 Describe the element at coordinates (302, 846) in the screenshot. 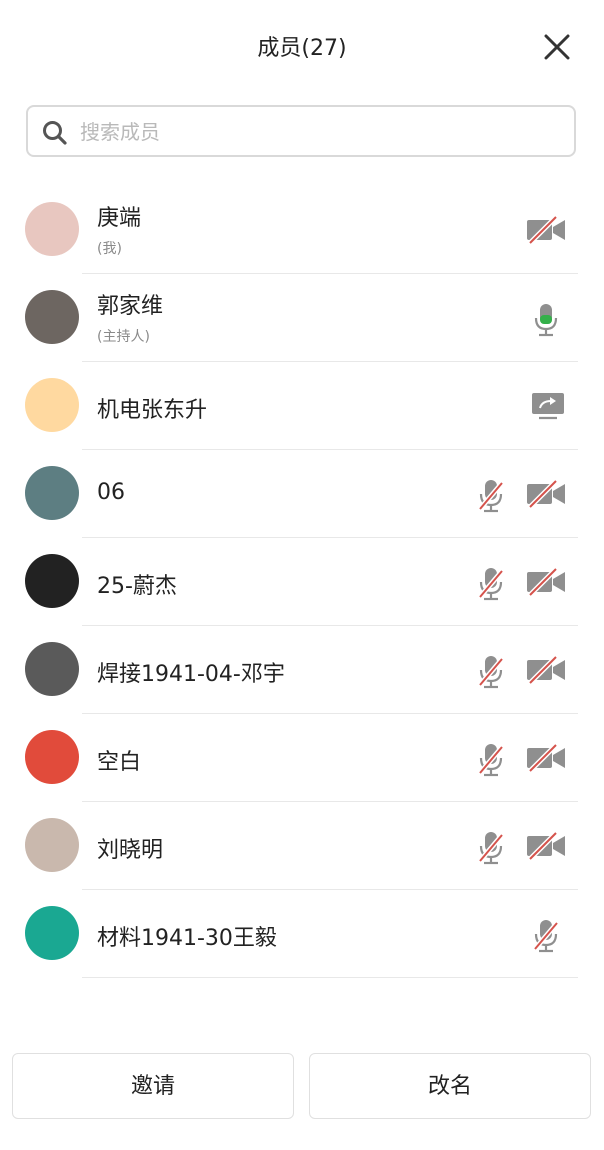

I see `member-row: 刘晓明` at that location.